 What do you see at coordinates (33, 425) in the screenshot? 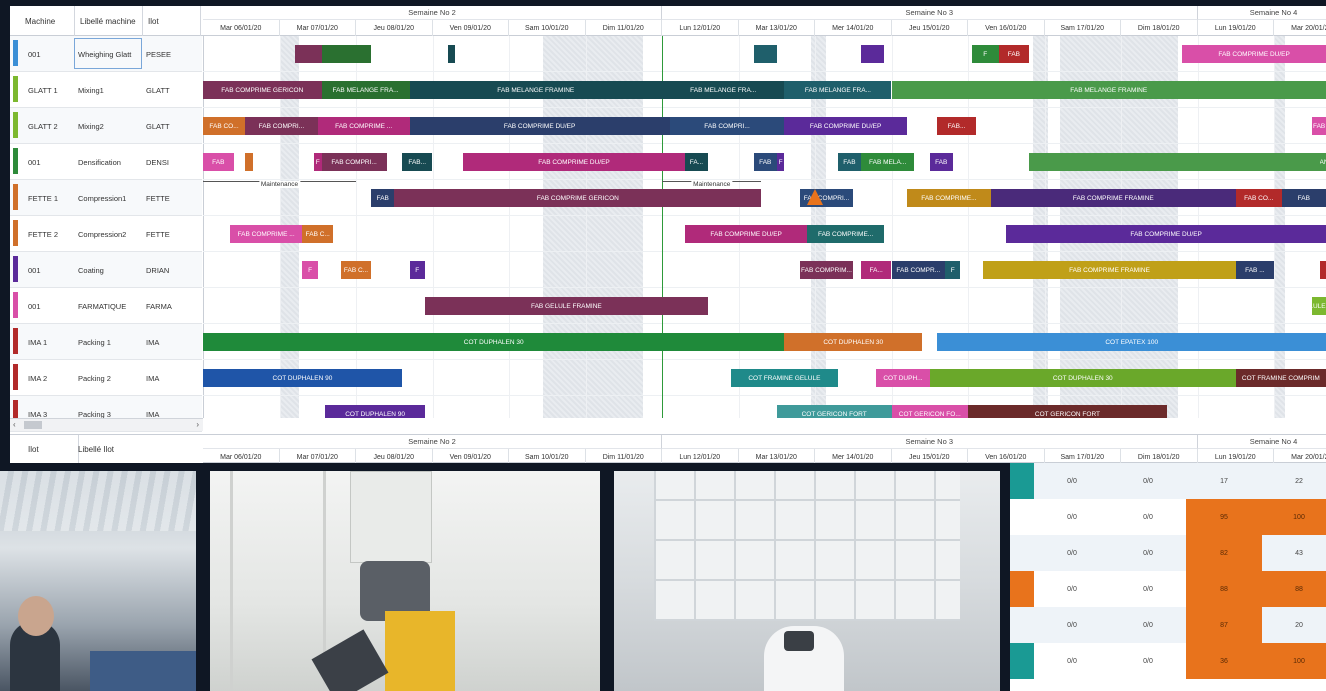
I see `scrollbar-thumb` at bounding box center [33, 425].